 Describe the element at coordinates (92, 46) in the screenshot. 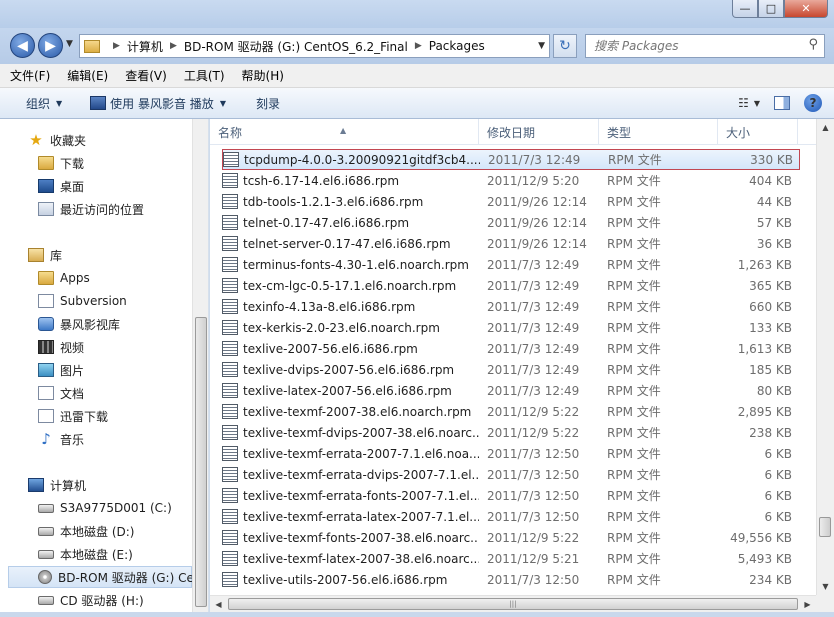

I see `folder-icon` at that location.